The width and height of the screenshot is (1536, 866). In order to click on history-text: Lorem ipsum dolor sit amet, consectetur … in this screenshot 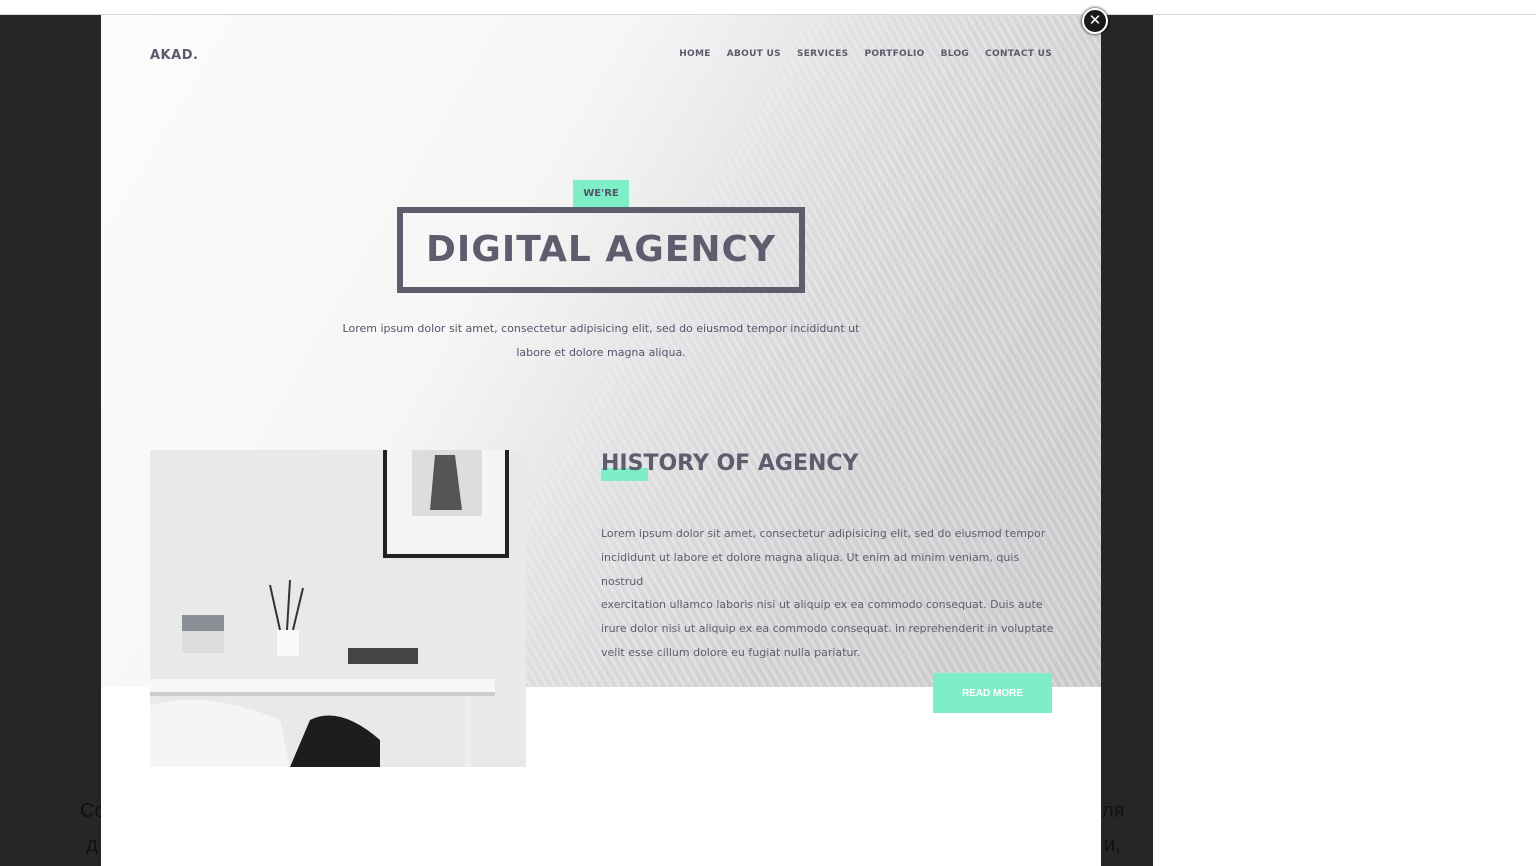, I will do `click(831, 593)`.